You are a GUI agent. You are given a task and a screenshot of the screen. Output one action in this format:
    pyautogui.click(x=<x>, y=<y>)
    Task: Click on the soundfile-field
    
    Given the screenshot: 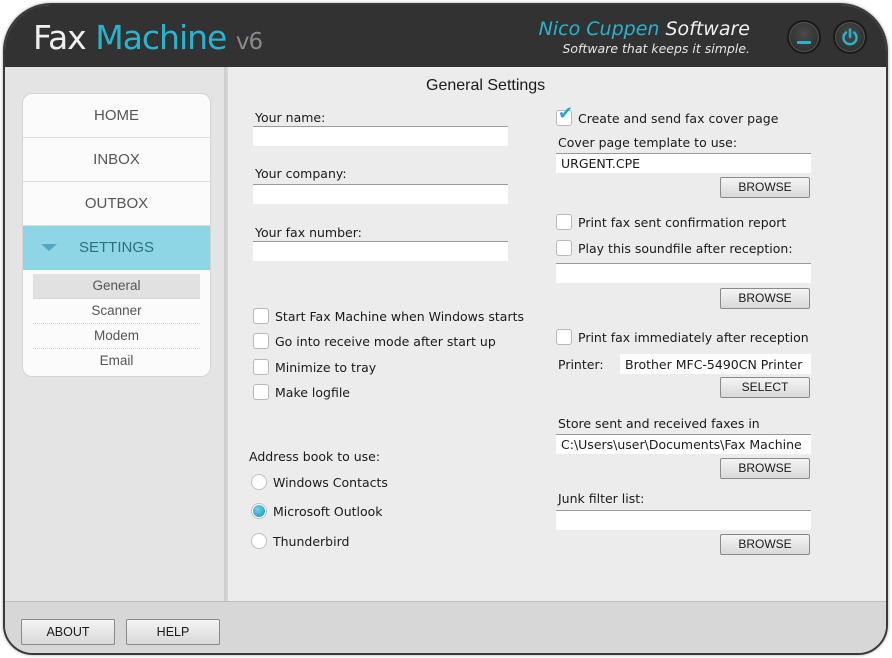 What is the action you would take?
    pyautogui.click(x=683, y=273)
    